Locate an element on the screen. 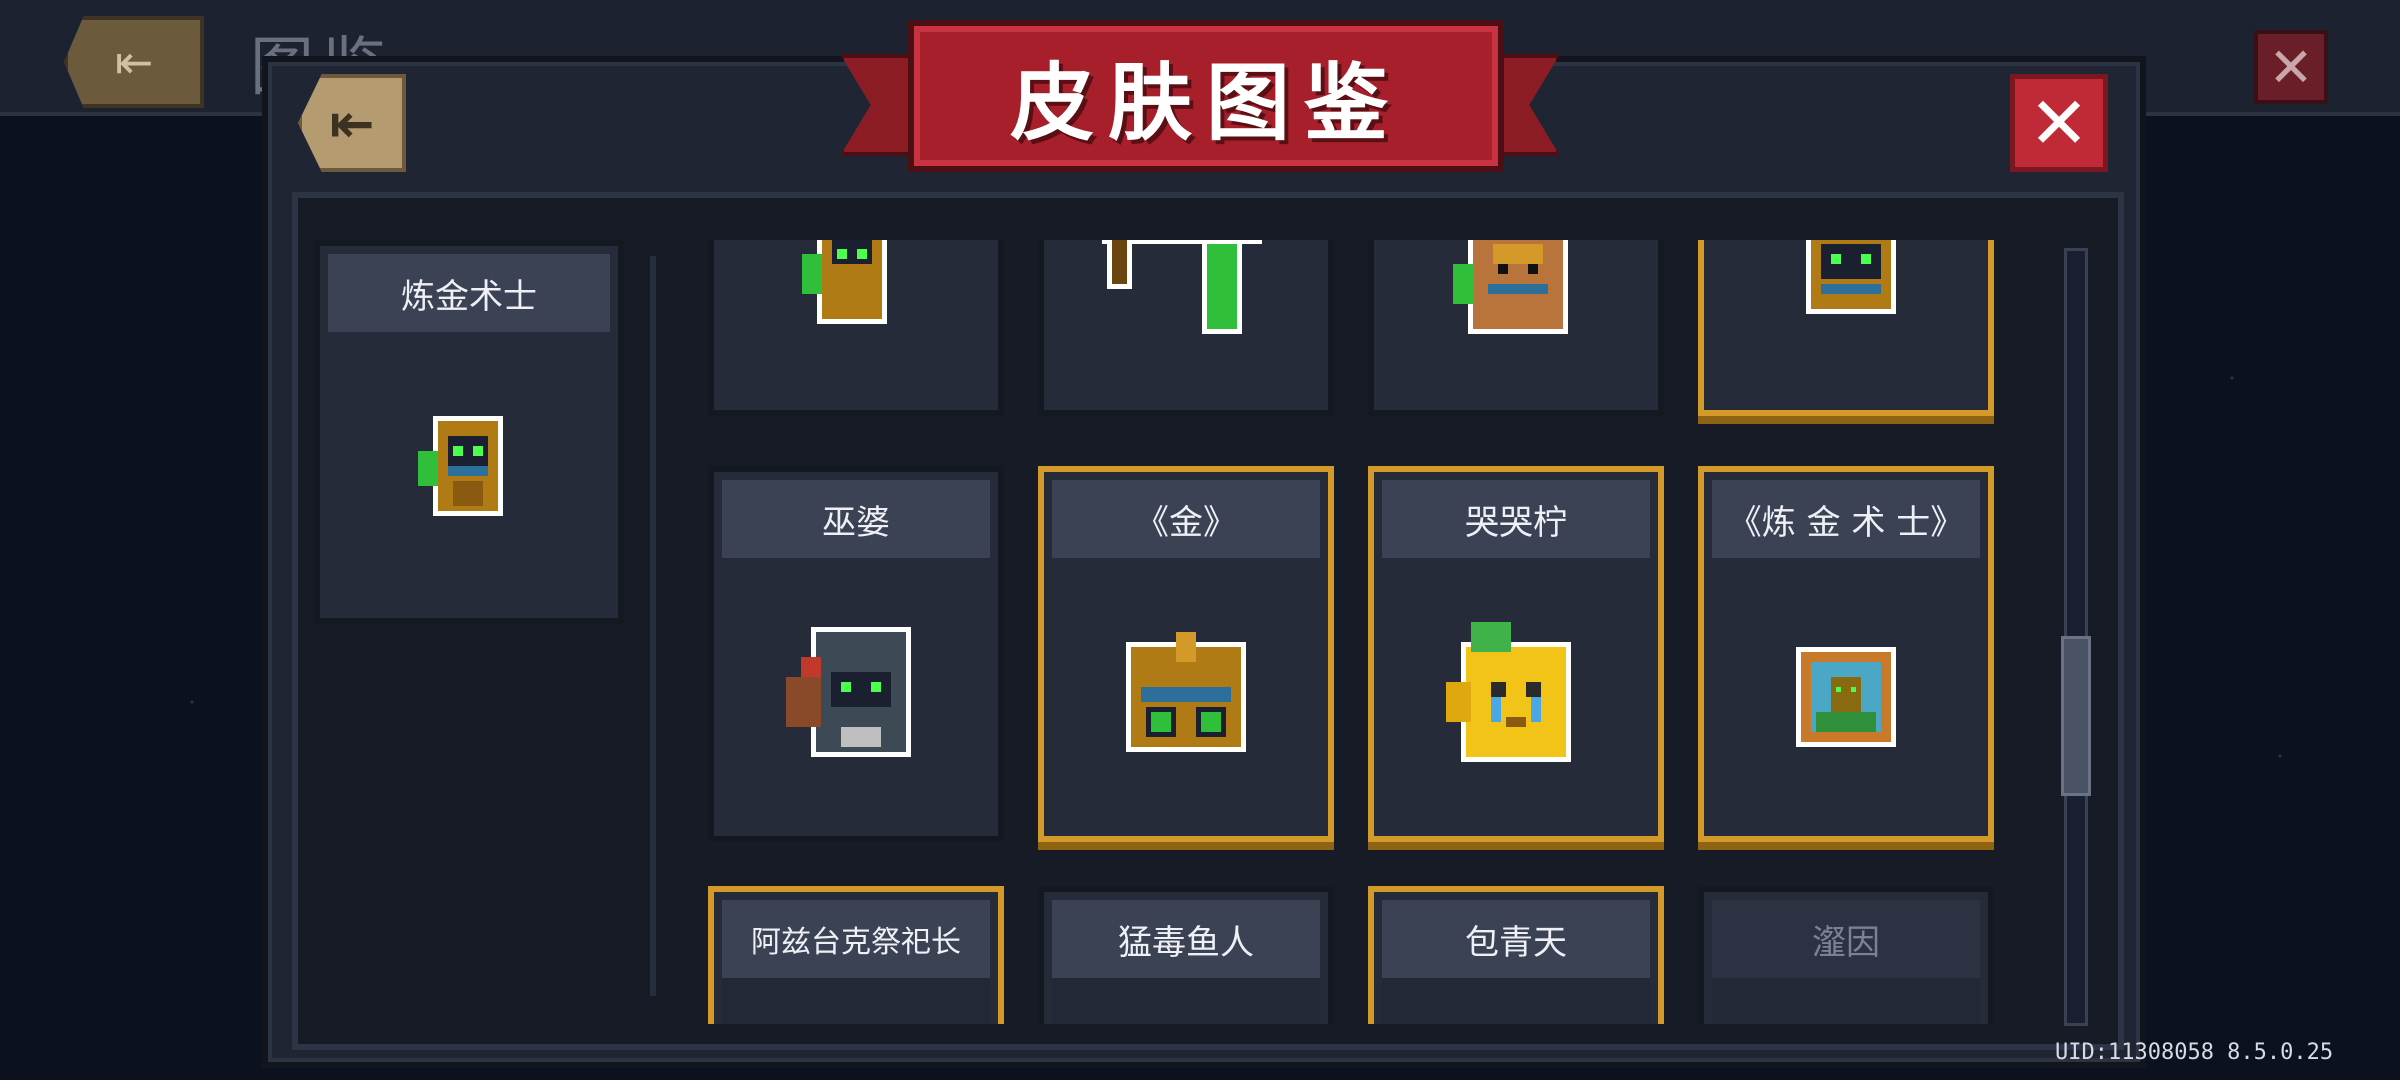 The image size is (2400, 1080). skin-card-crying-lemon: 哭哭柠 is located at coordinates (1516, 654).